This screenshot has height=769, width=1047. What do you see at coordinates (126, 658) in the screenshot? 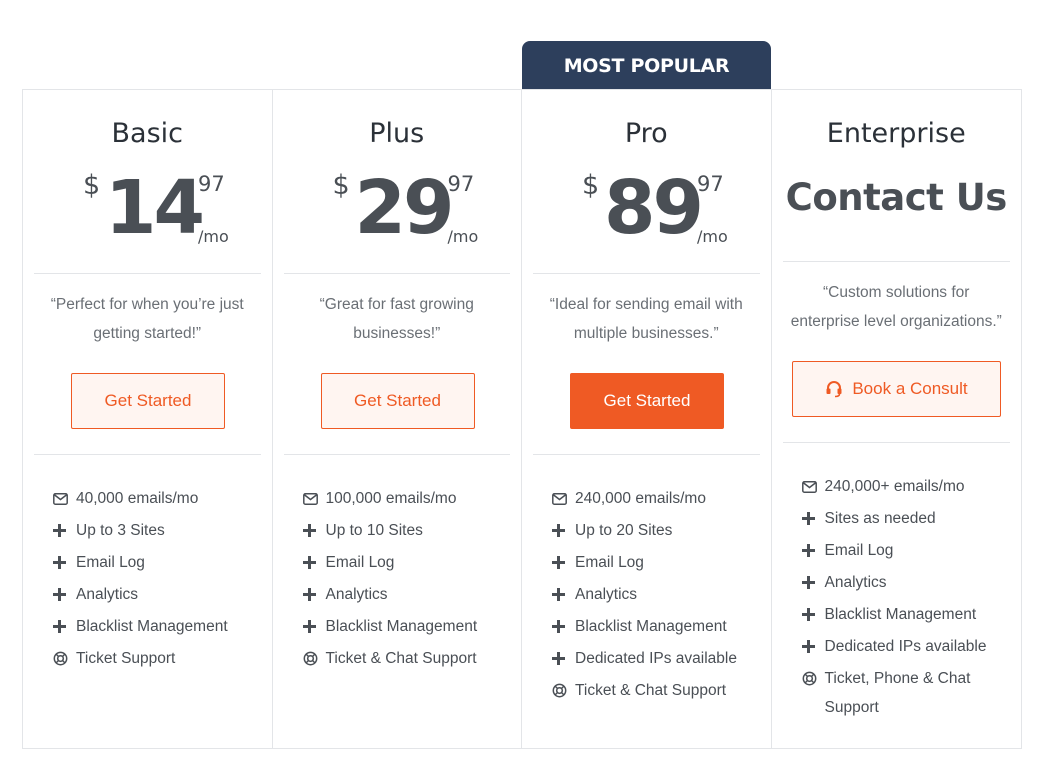
I see `feature-text: Ticket Support` at bounding box center [126, 658].